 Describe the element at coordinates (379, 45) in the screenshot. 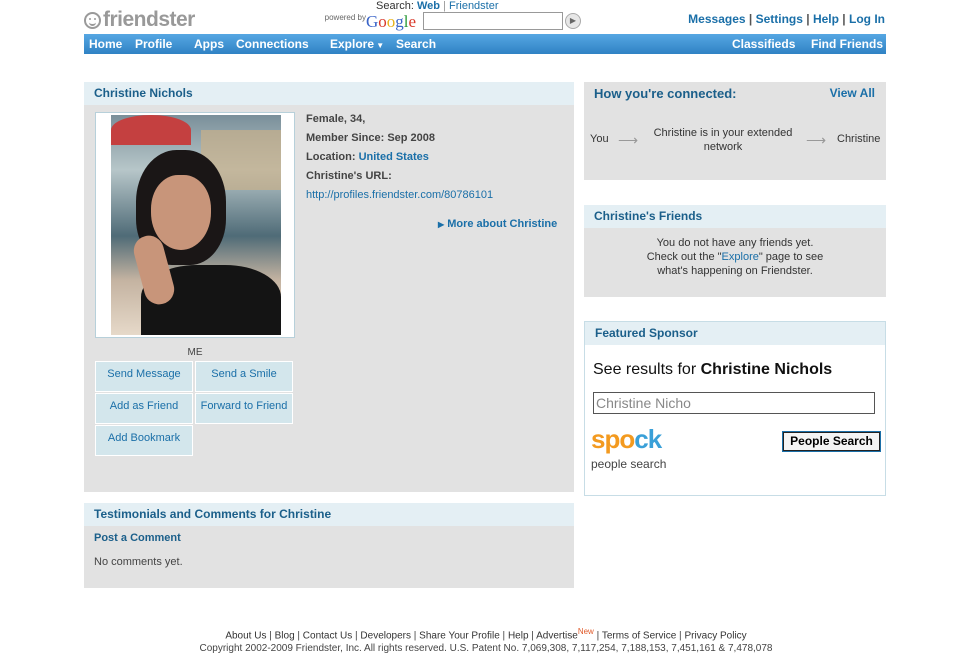

I see `explore-dropdown-icon: ▼` at that location.